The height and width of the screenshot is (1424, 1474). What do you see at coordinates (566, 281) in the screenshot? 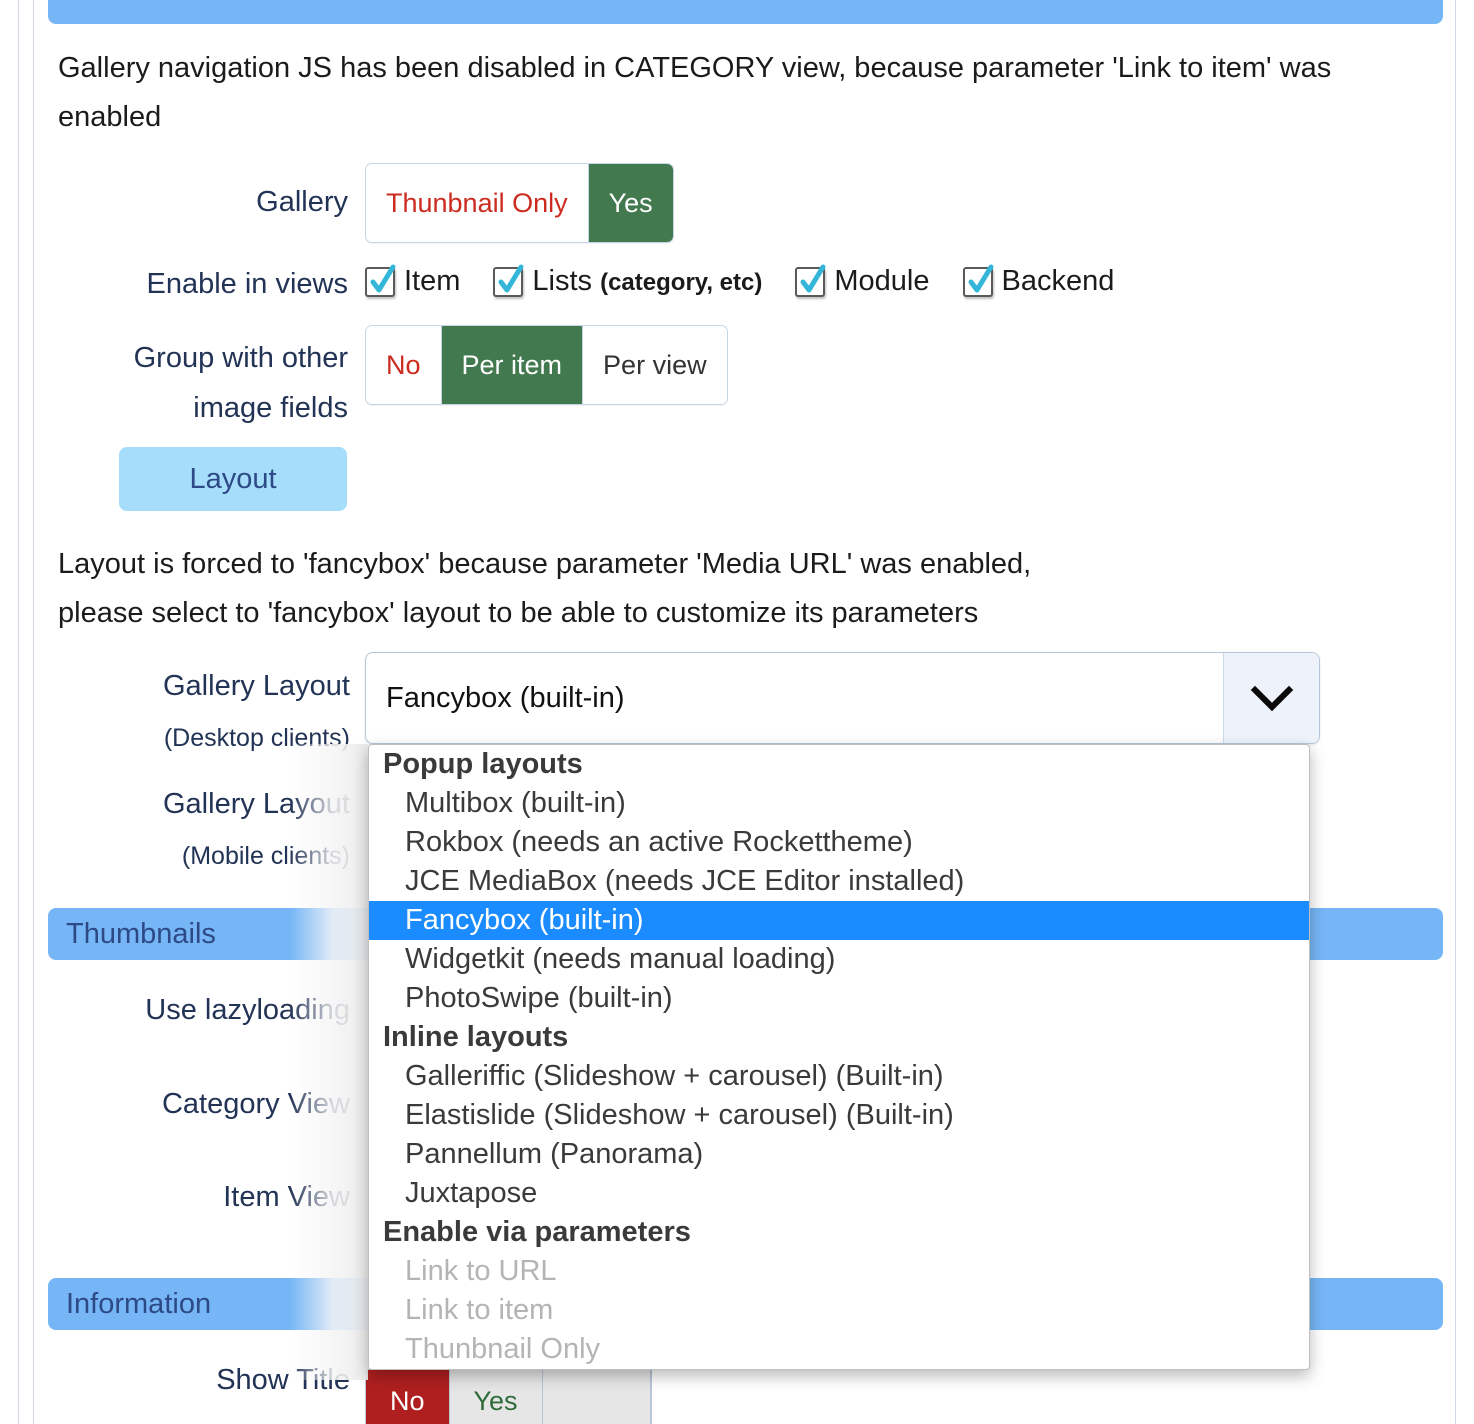
I see `checkbox-lists-label-text: Lists` at bounding box center [566, 281].